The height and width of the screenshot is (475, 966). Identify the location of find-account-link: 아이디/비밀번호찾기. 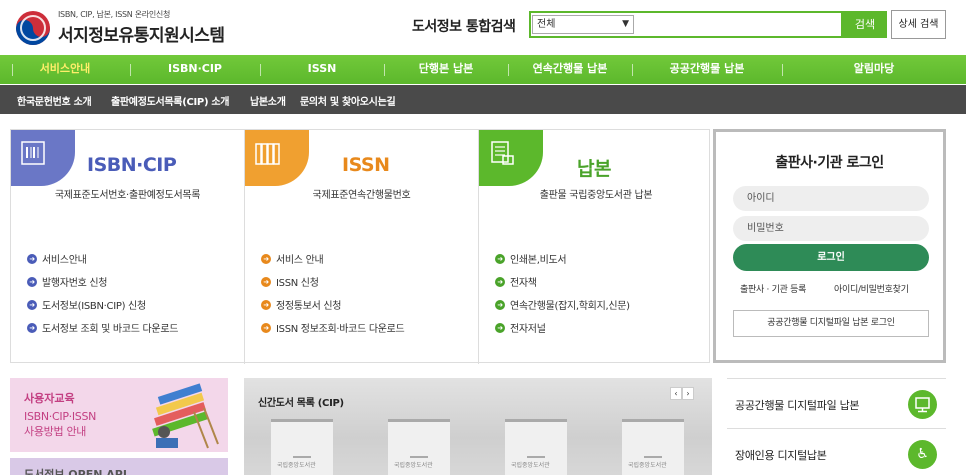
(871, 288).